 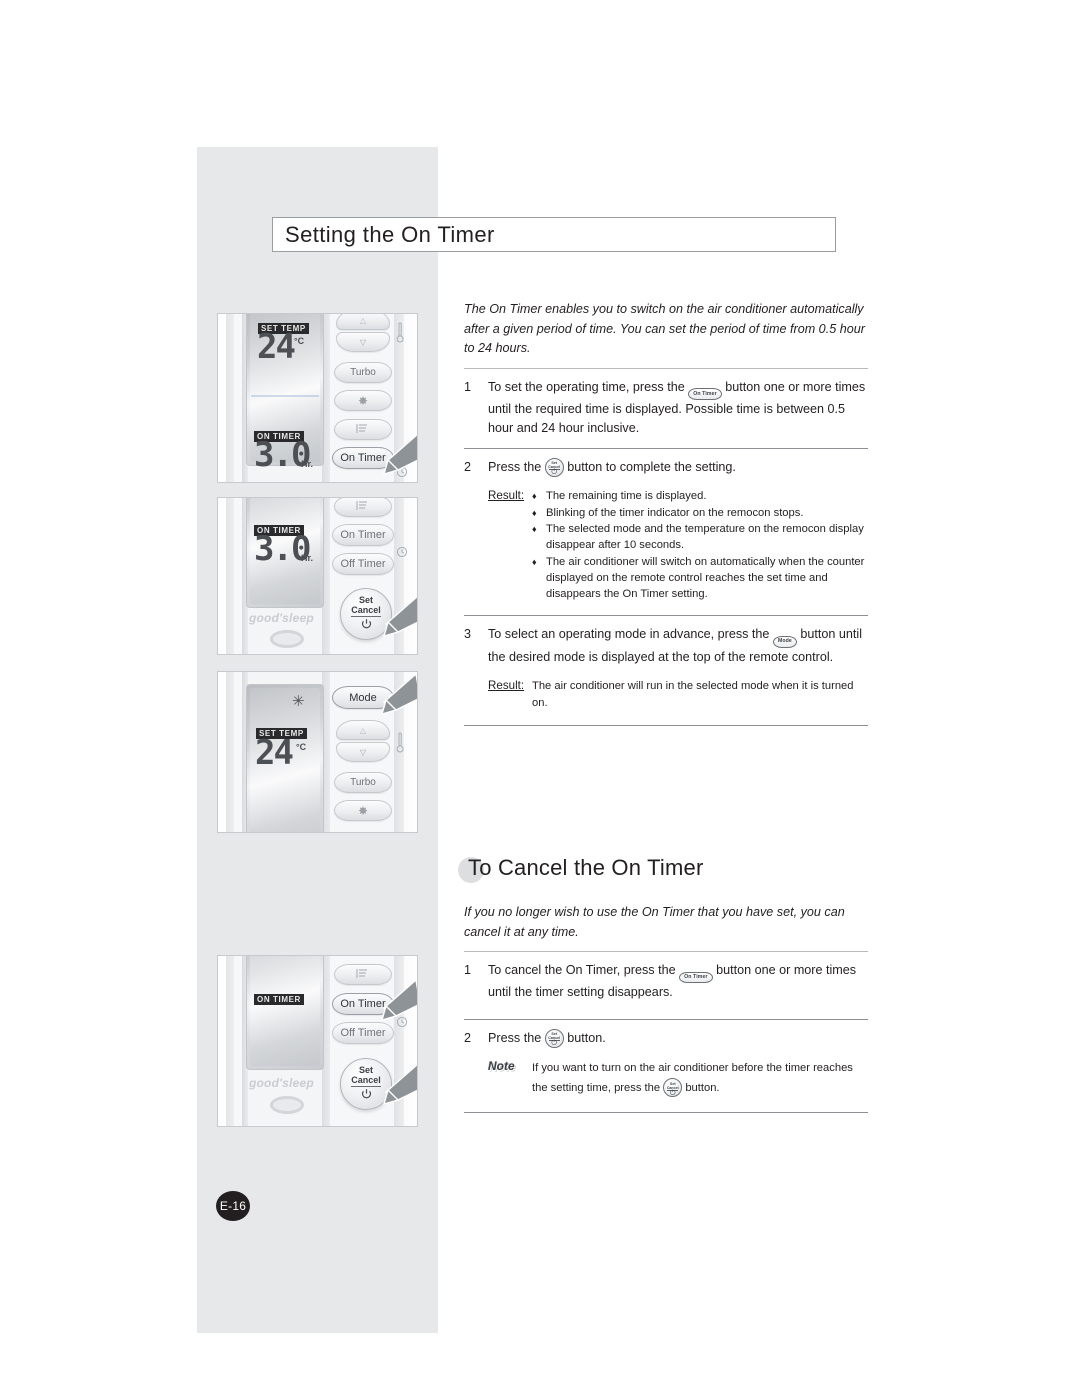 I want to click on lcd-temperature-unit: °C, so click(x=301, y=747).